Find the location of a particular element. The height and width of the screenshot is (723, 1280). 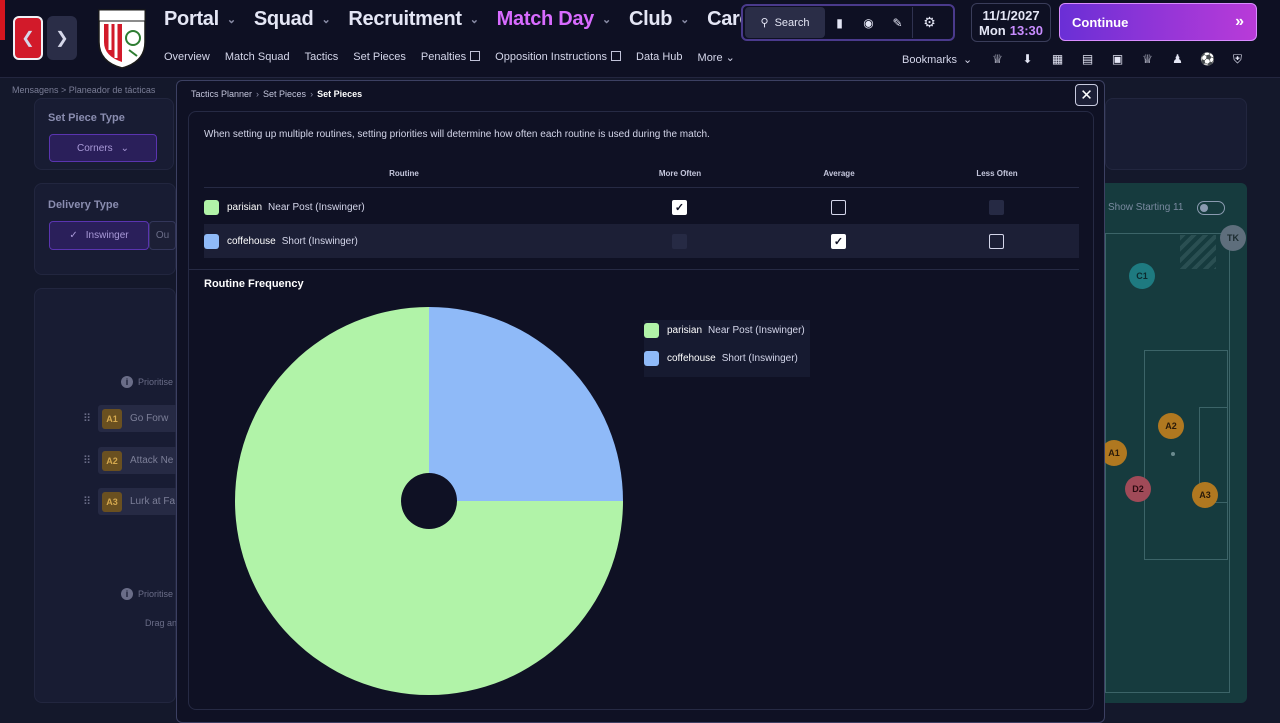

player-marker-tk: TK is located at coordinates (1233, 238).